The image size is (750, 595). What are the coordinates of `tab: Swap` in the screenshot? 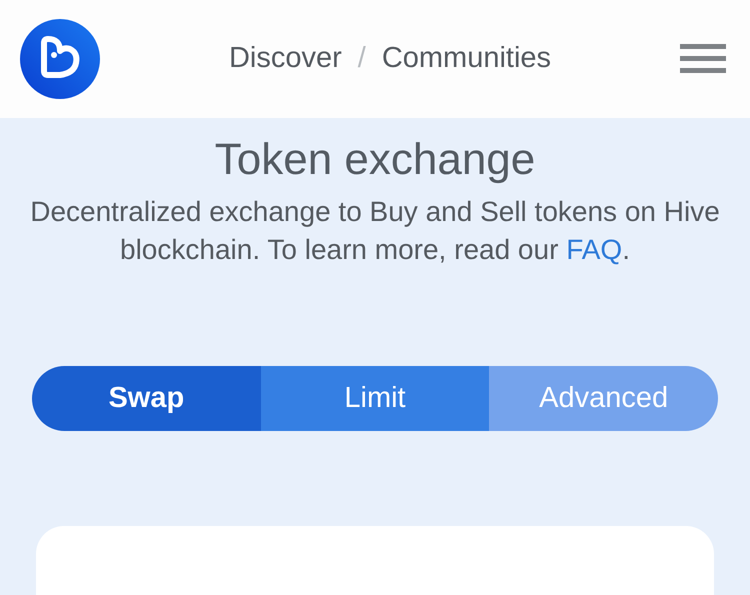 It's located at (146, 398).